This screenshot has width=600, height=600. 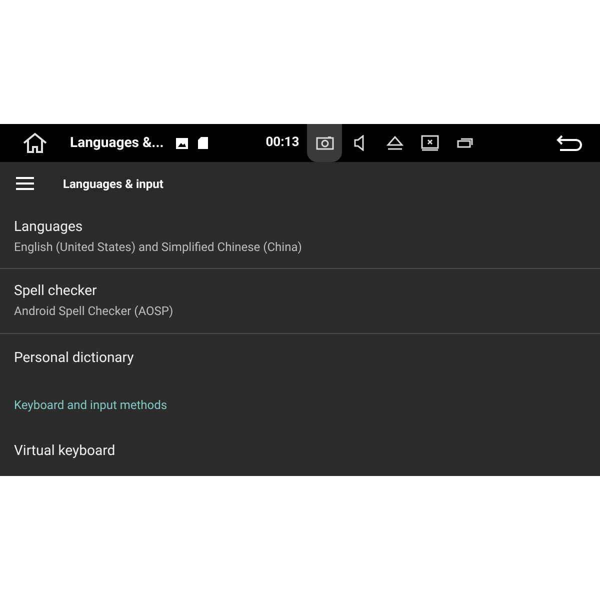 I want to click on status-bar-button, so click(x=324, y=143).